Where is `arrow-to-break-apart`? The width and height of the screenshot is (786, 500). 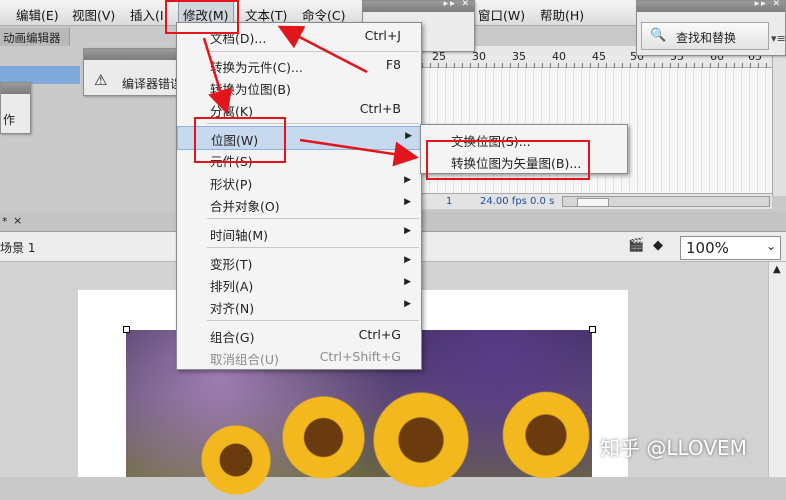
arrow-to-break-apart is located at coordinates (217, 76).